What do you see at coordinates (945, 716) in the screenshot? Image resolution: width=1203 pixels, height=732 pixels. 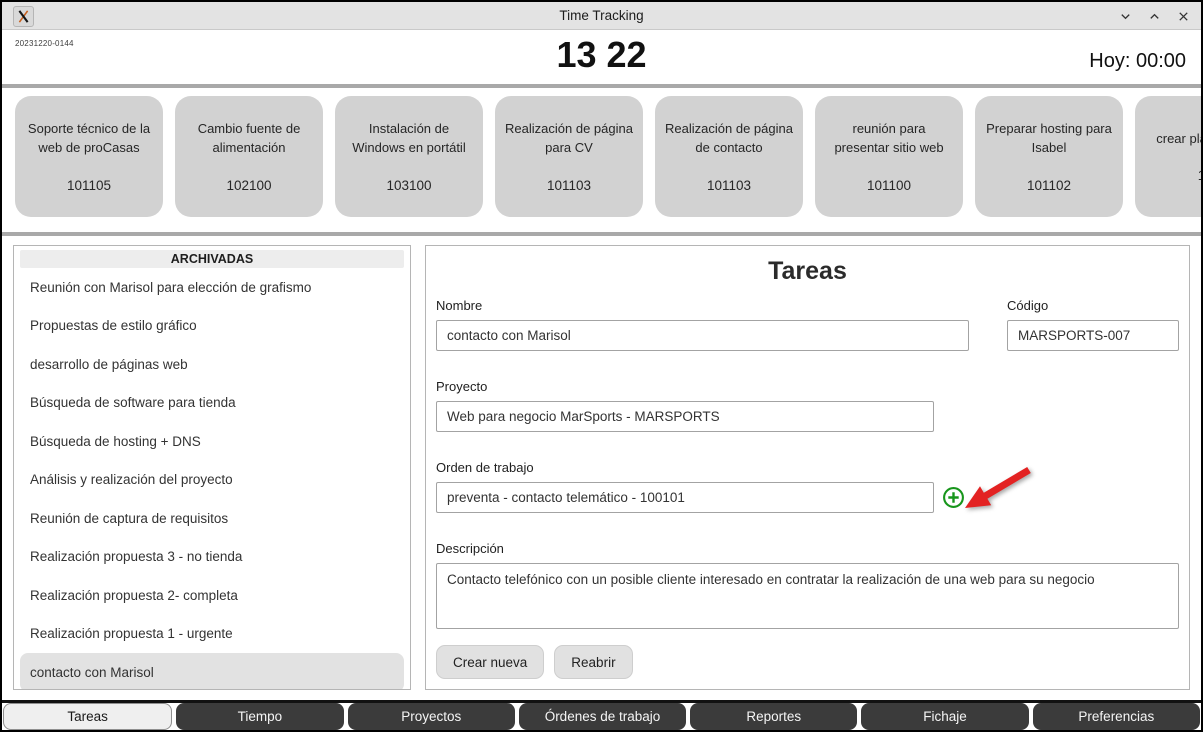 I see `tab-fichaje: Fichaje` at bounding box center [945, 716].